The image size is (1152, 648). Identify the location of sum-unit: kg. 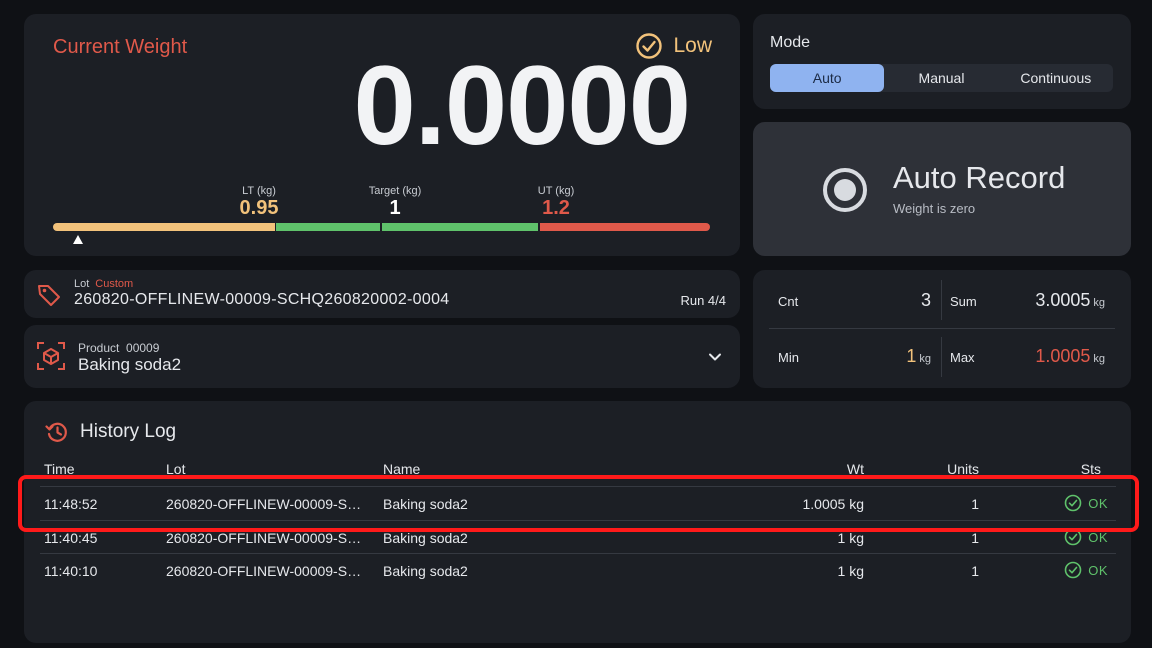
(1099, 303).